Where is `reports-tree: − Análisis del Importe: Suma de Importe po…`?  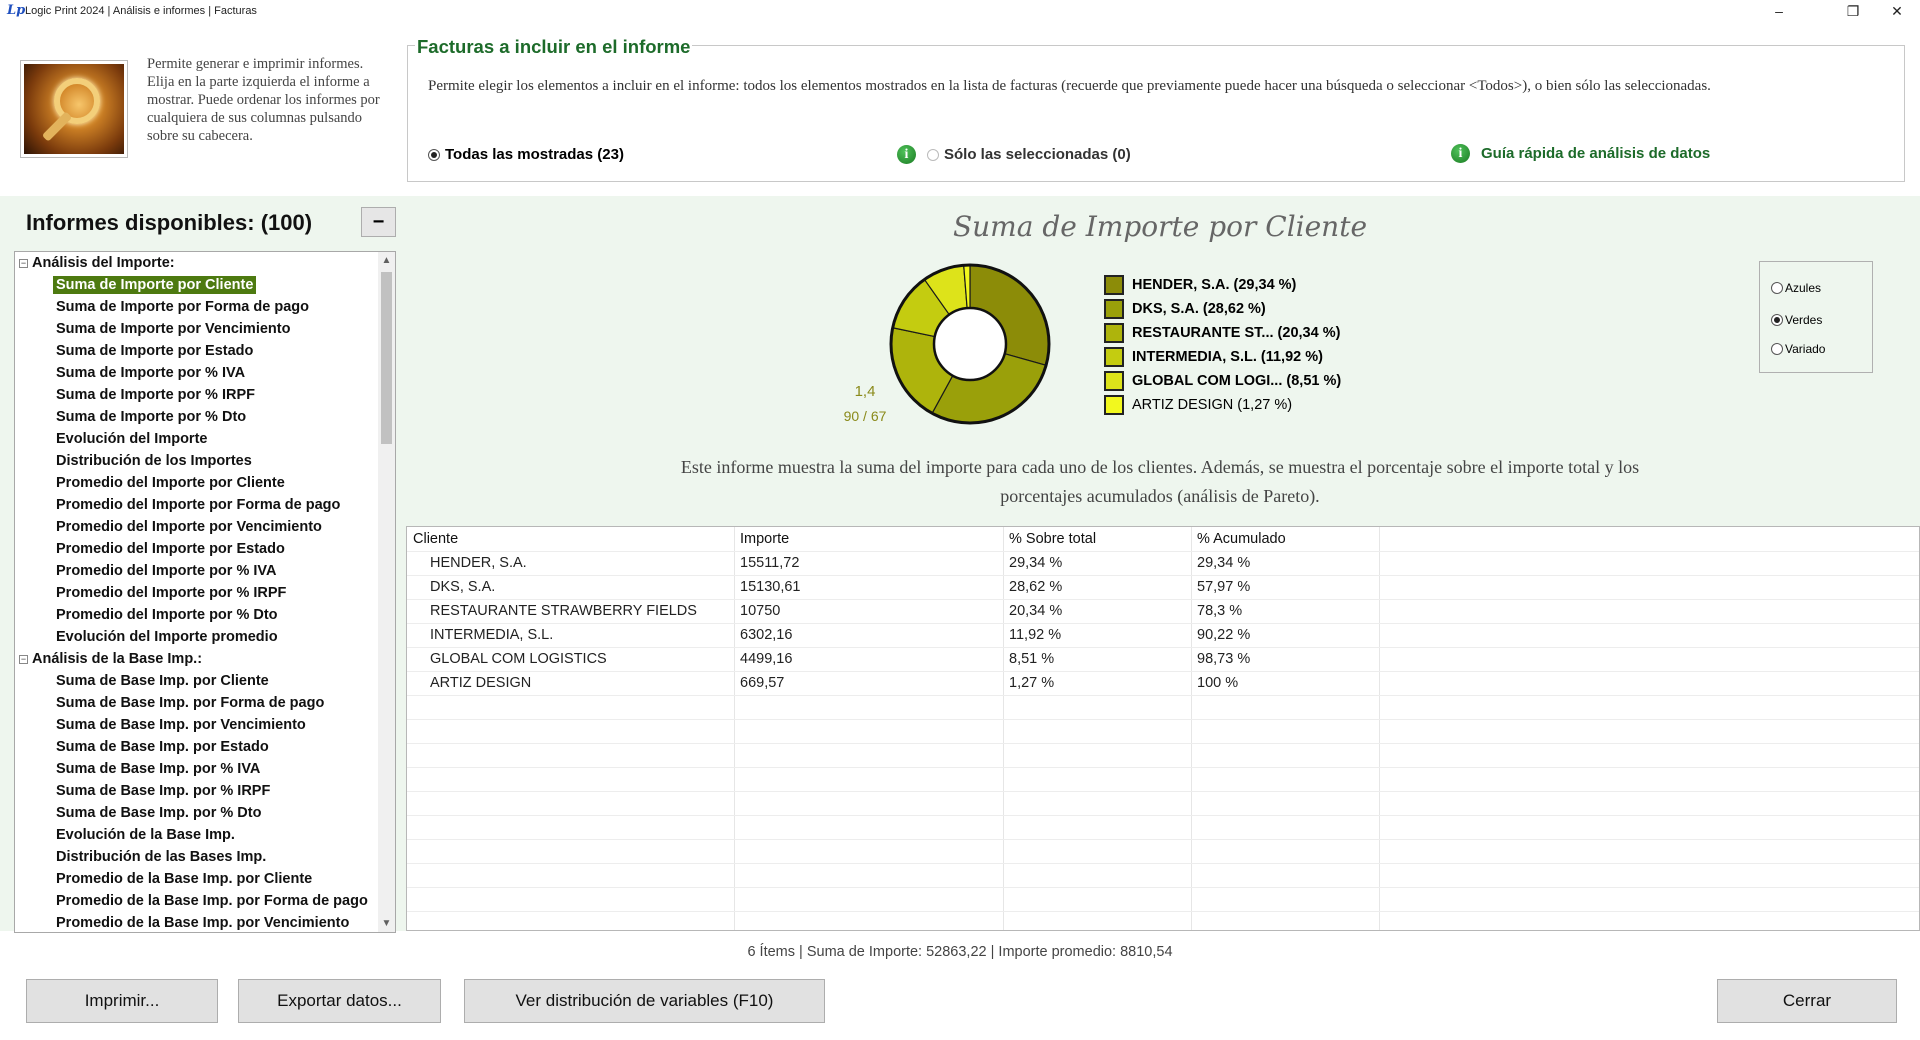
reports-tree: − Análisis del Importe: Suma de Importe po… is located at coordinates (205, 592).